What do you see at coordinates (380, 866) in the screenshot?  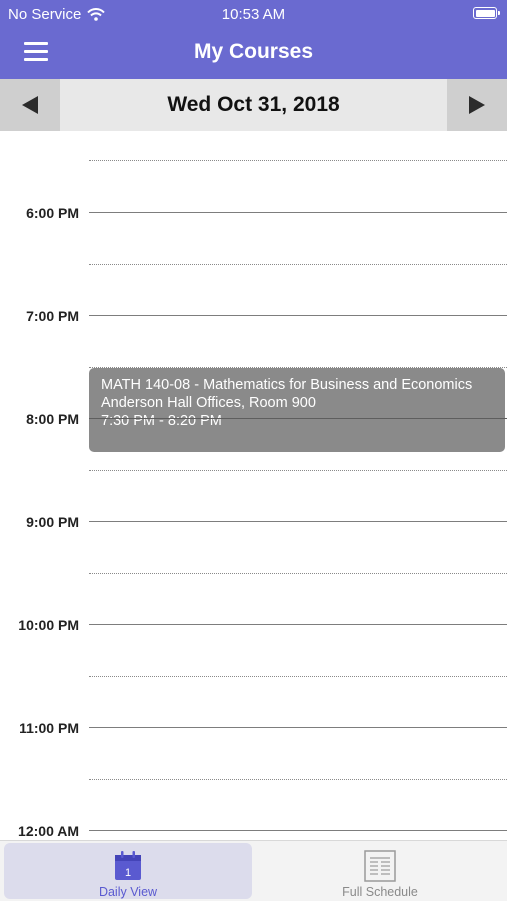 I see `schedule-list-icon` at bounding box center [380, 866].